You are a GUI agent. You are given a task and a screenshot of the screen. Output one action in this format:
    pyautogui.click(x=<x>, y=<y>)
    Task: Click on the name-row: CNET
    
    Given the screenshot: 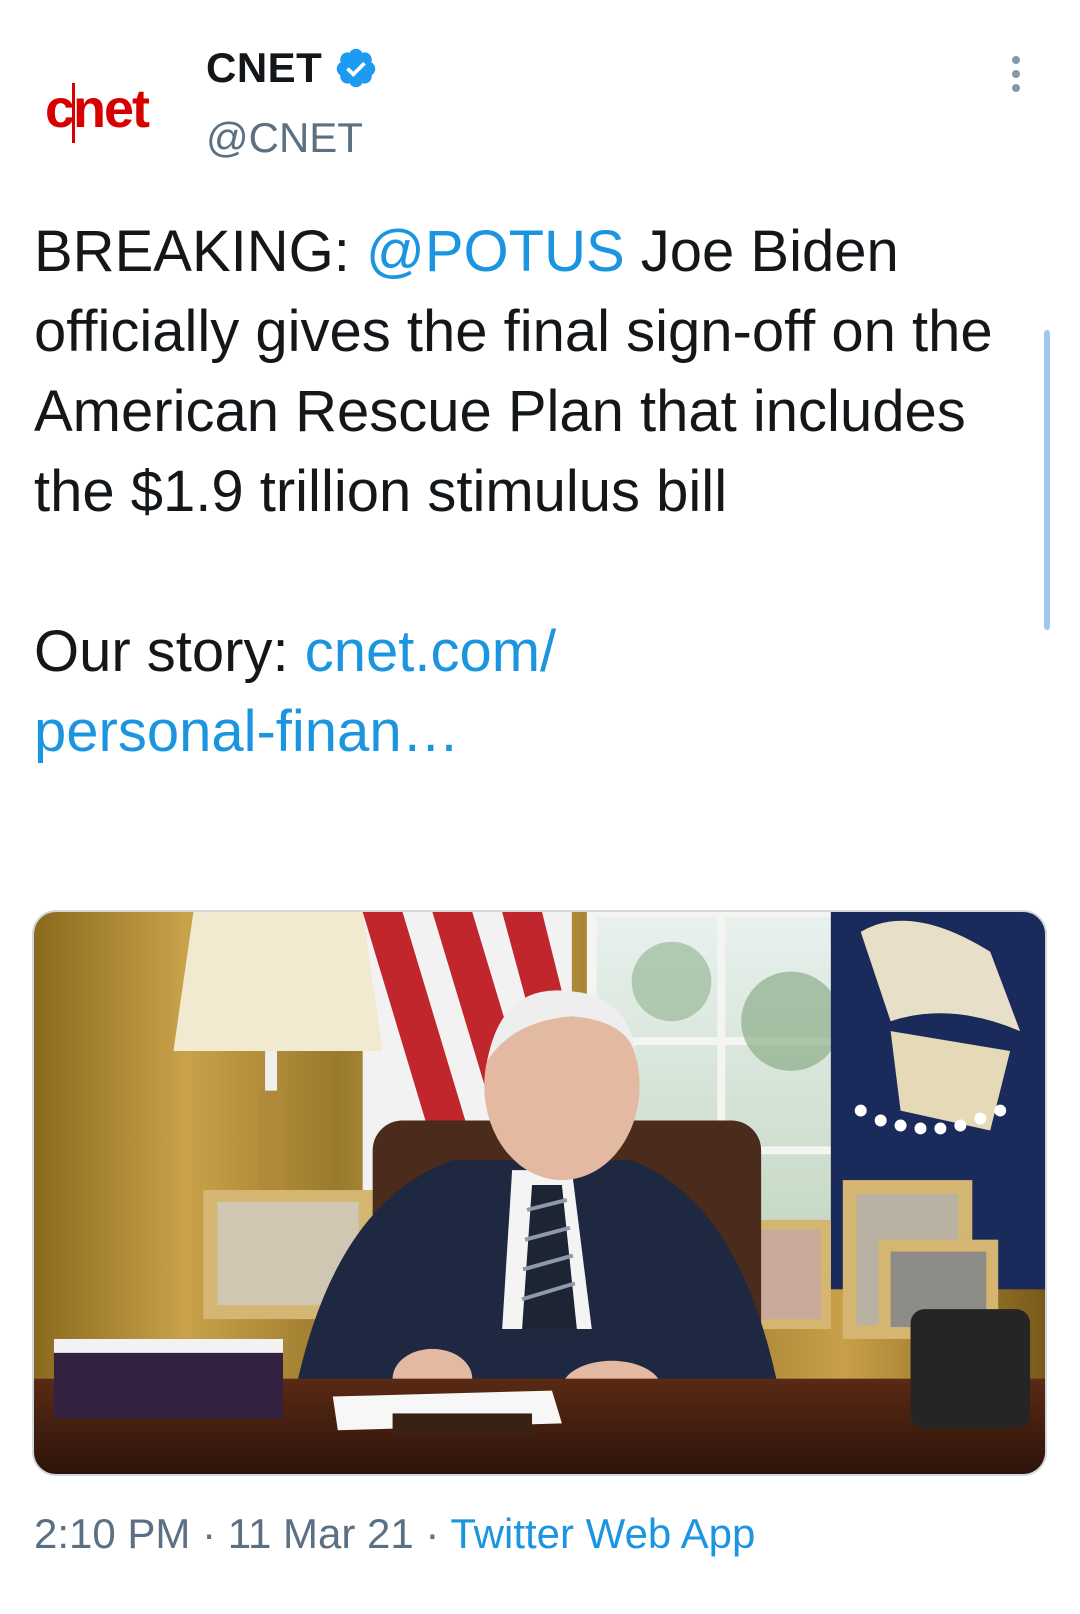 What is the action you would take?
    pyautogui.click(x=292, y=68)
    